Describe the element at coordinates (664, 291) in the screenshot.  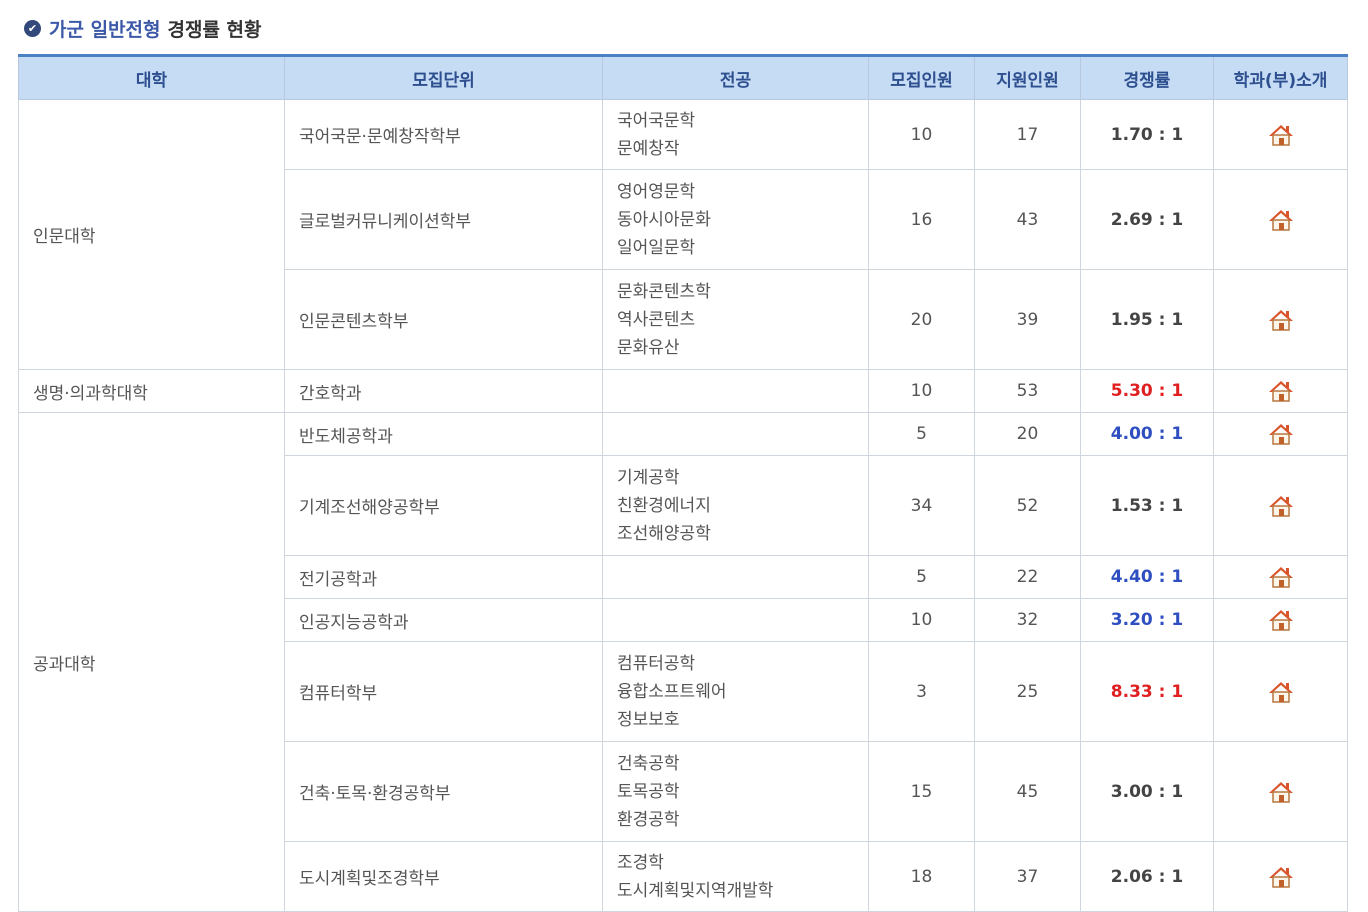
I see `major-item: 문화콘텐츠학` at that location.